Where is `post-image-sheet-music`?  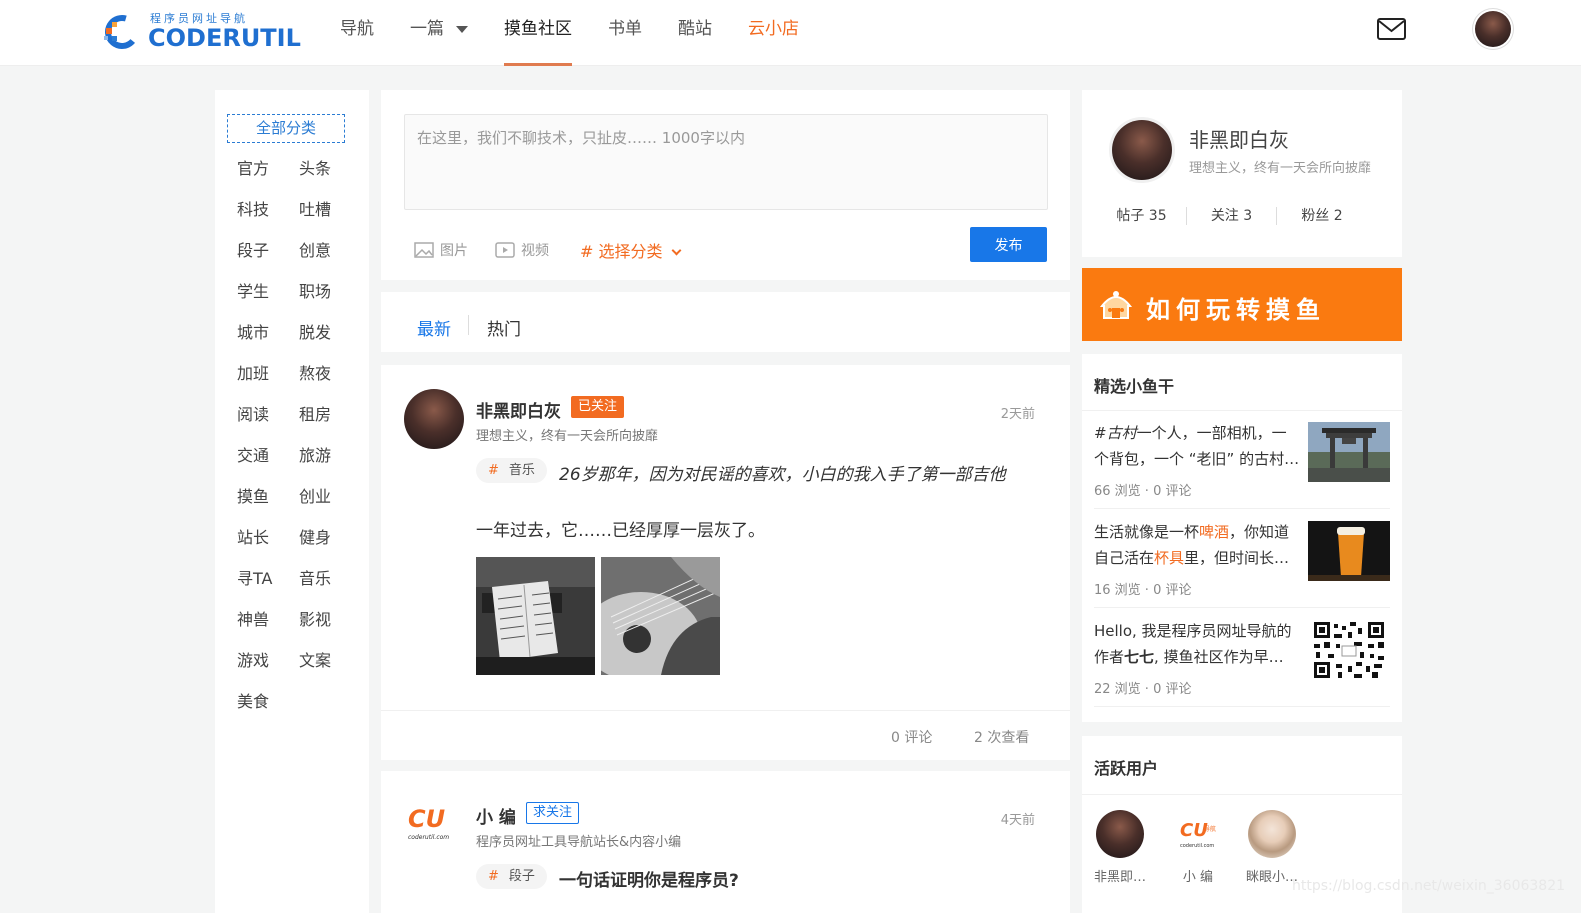 post-image-sheet-music is located at coordinates (535, 616).